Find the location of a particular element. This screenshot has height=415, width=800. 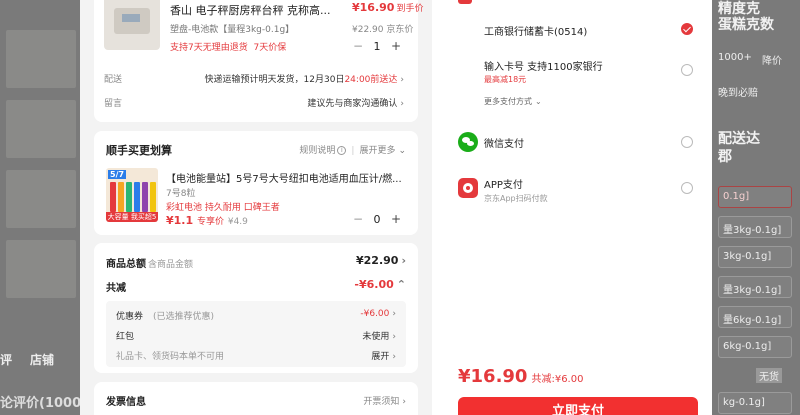

product-original-price: ¥22.90 京东价 is located at coordinates (383, 30).